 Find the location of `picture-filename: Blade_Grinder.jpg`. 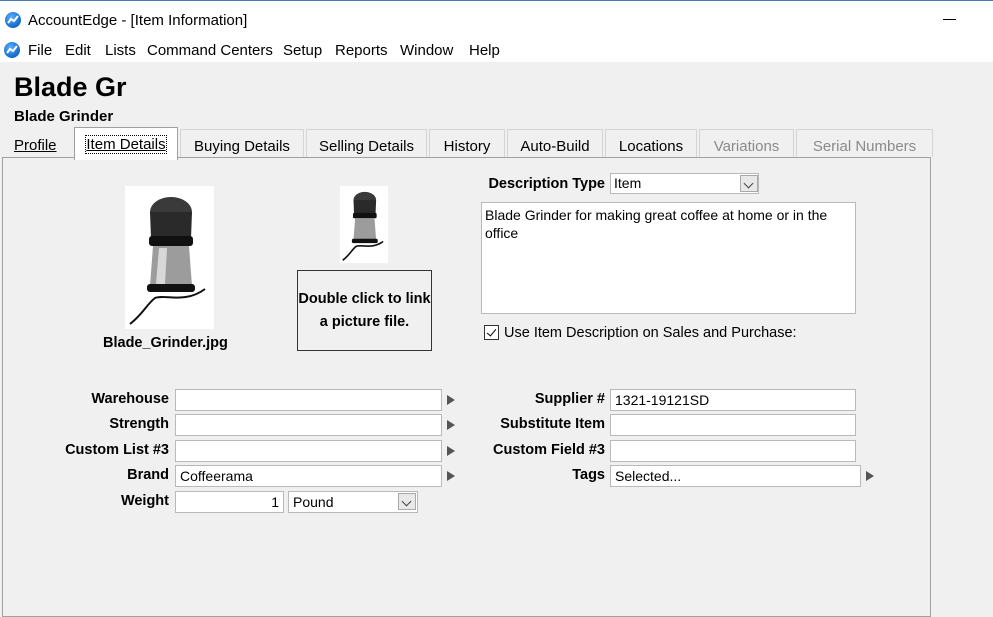

picture-filename: Blade_Grinder.jpg is located at coordinates (165, 343).